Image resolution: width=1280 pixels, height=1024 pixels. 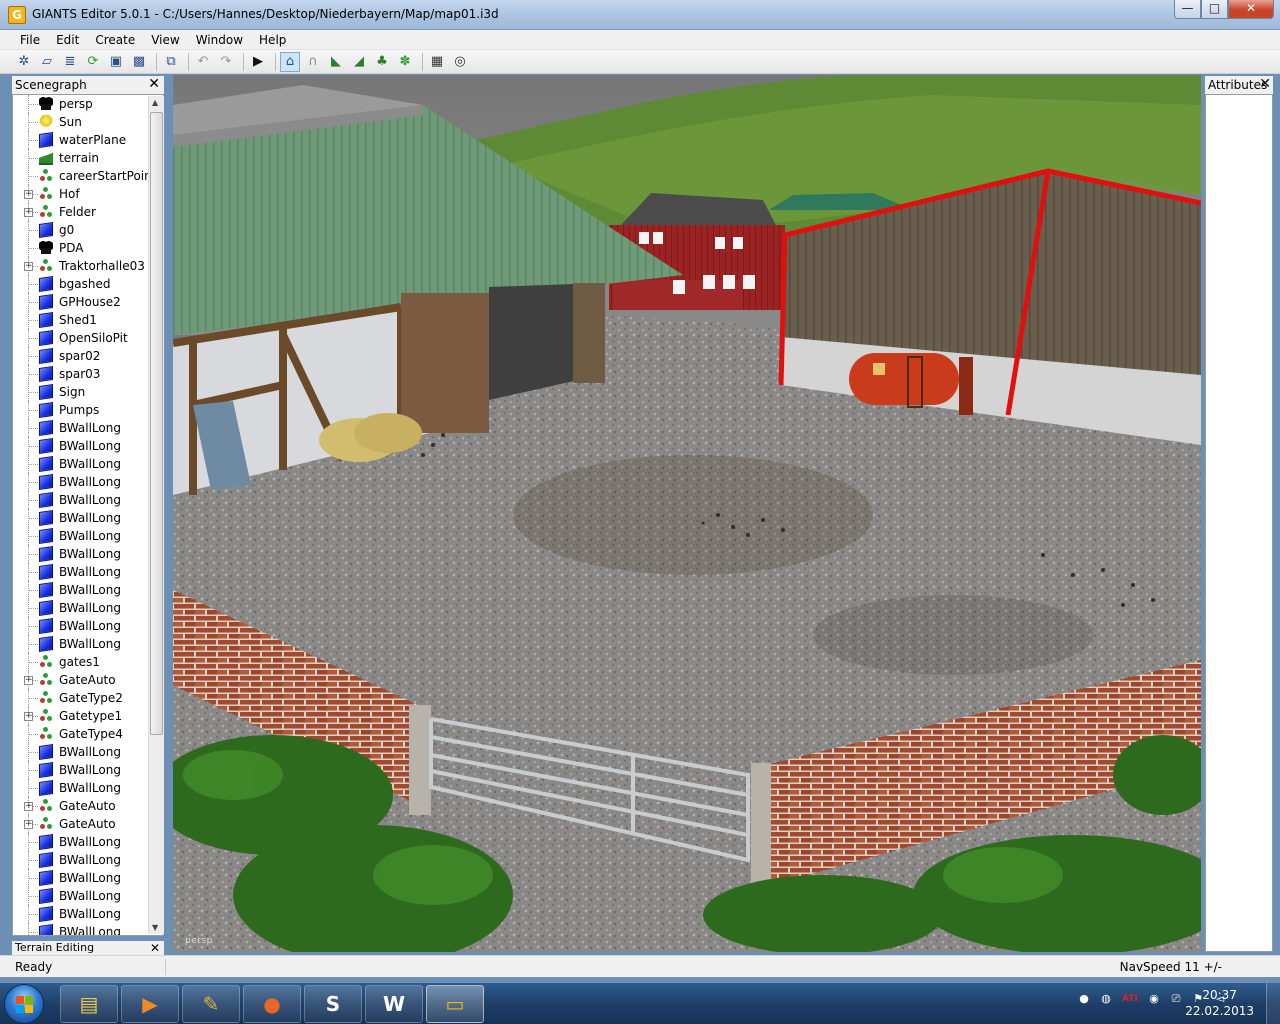 What do you see at coordinates (1084, 999) in the screenshot?
I see `tray-icon: ●` at bounding box center [1084, 999].